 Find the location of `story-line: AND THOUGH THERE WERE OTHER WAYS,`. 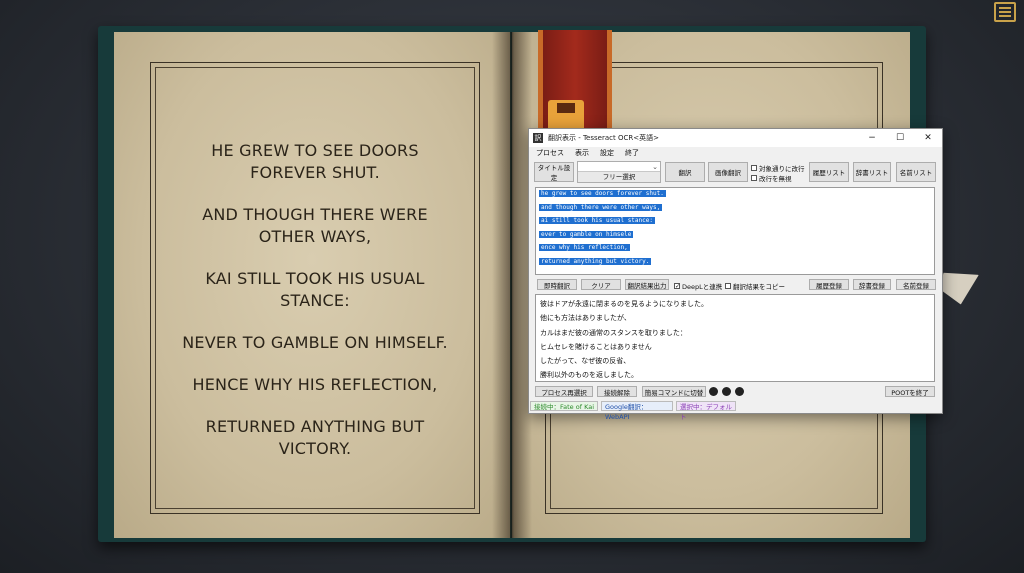

story-line: AND THOUGH THERE WERE OTHER WAYS, is located at coordinates (315, 225).